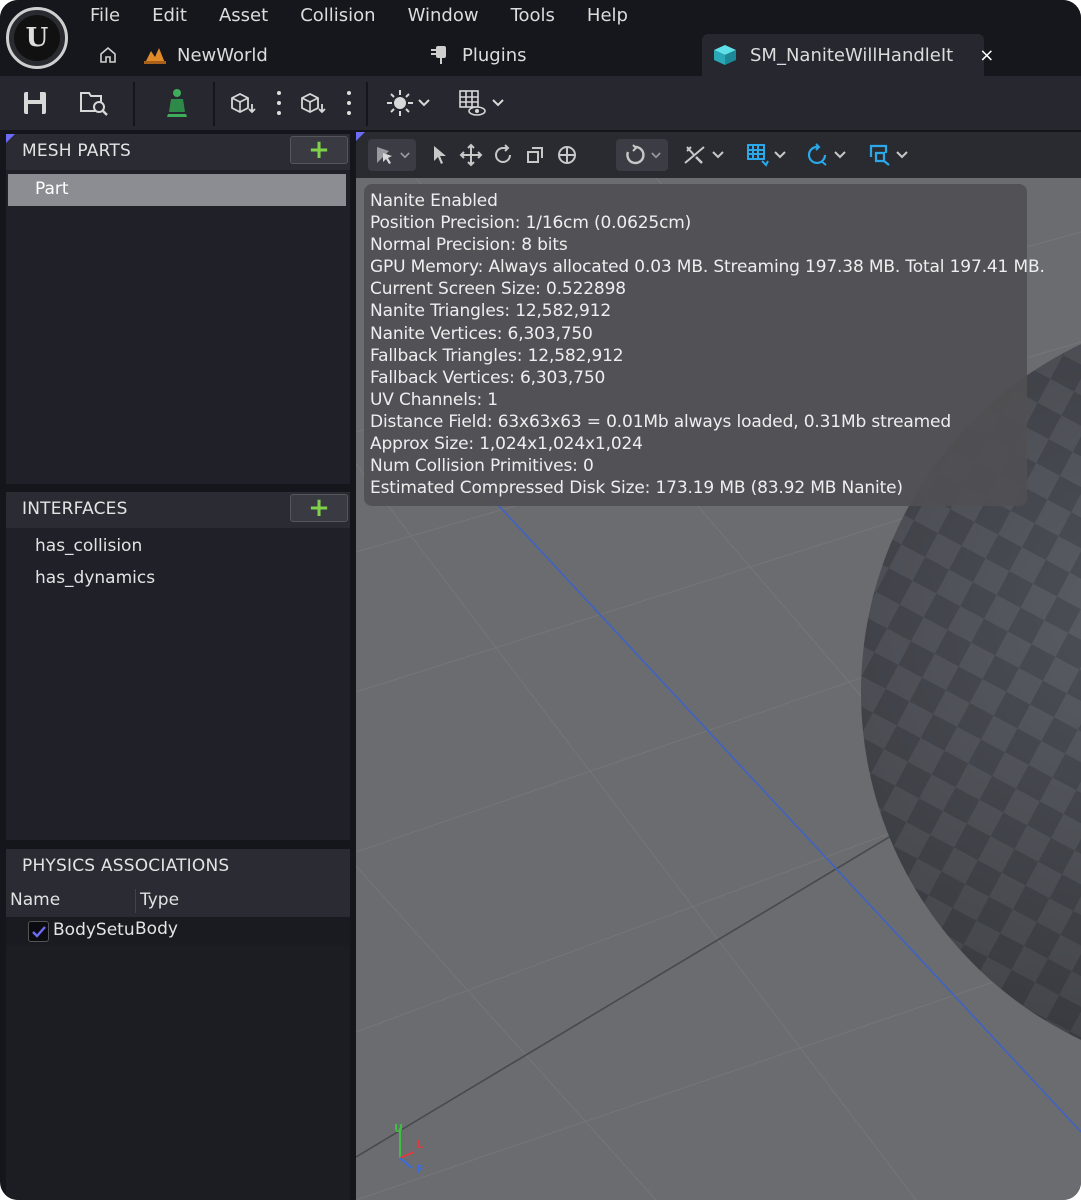  Describe the element at coordinates (584, 55) in the screenshot. I see `document-tabs: NewWorld Plugins SM_NaniteWillHandleIt ×` at that location.